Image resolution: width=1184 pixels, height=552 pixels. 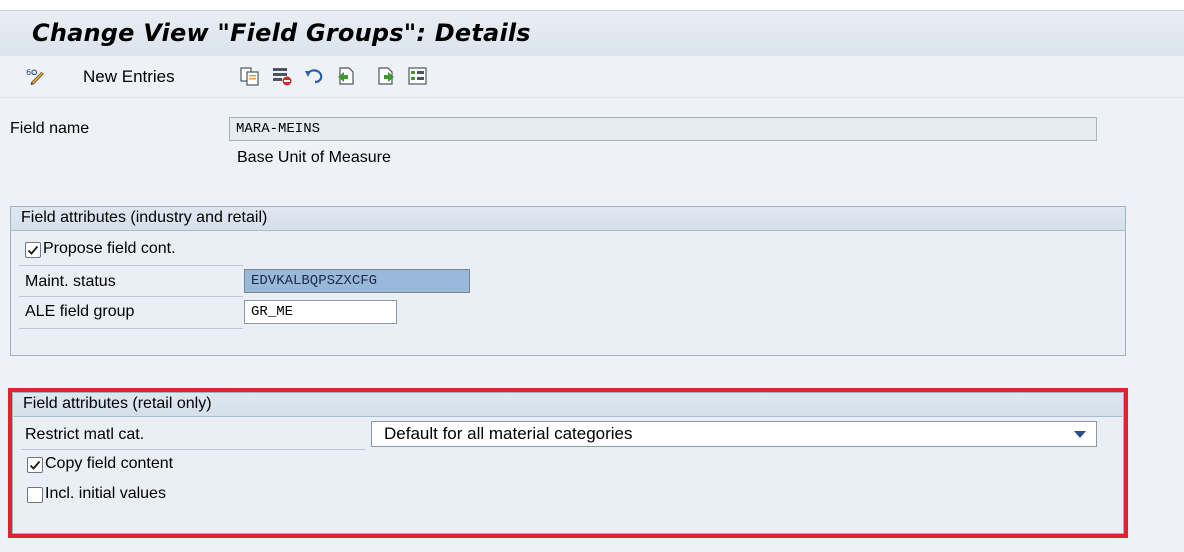 What do you see at coordinates (386, 76) in the screenshot?
I see `next-entry-icon` at bounding box center [386, 76].